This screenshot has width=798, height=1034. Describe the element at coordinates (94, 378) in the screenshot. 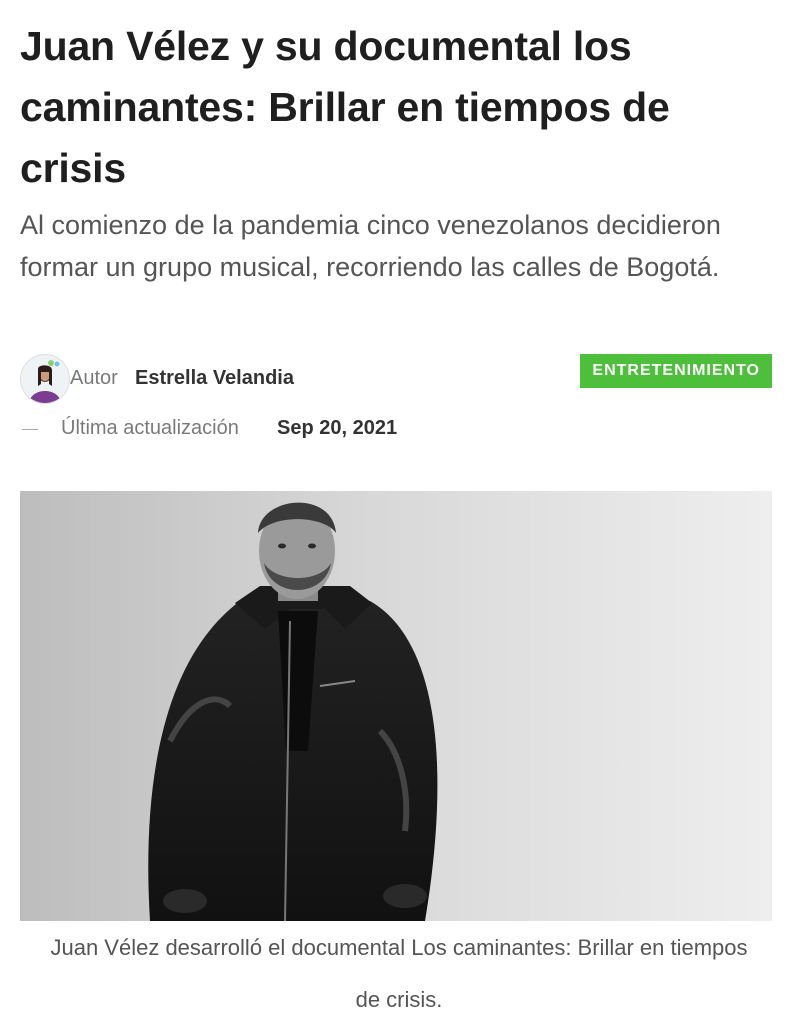

I see `author-label: Autor` at that location.